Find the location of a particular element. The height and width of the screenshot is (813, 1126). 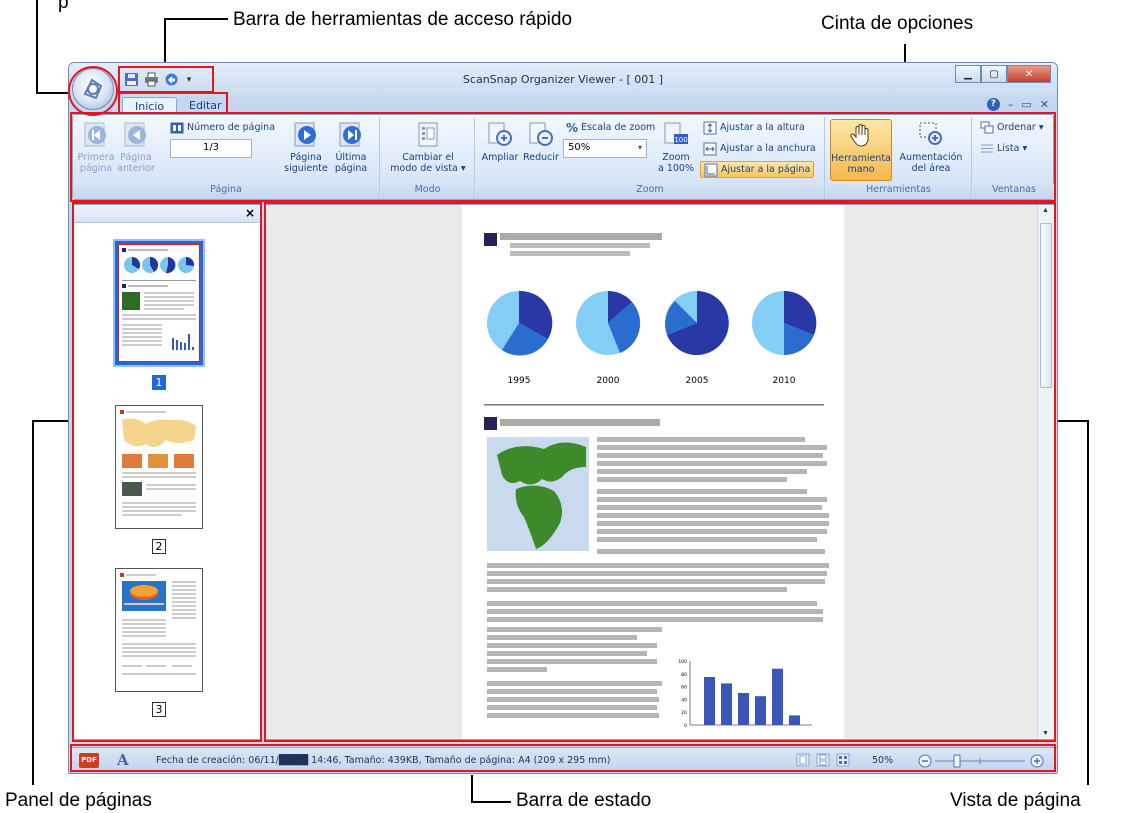

ribbon-minimize-icon: – is located at coordinates (1011, 104).